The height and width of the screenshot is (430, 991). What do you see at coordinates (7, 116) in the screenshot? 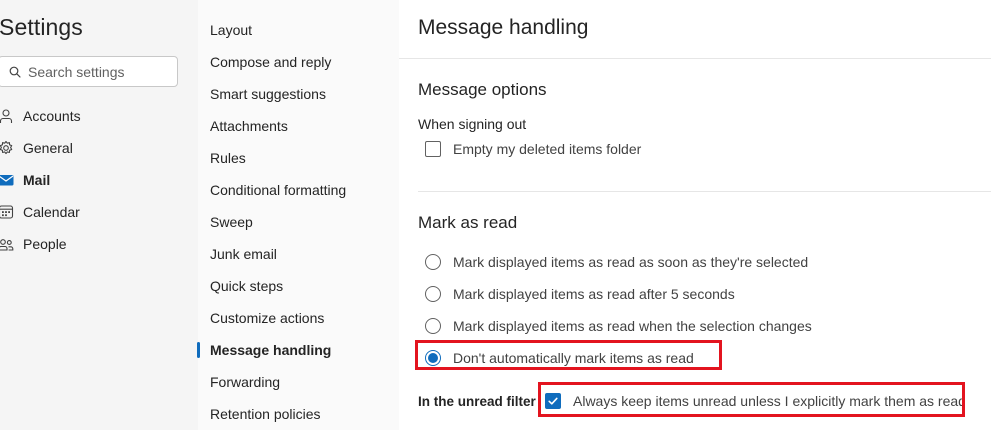
I see `person-icon` at bounding box center [7, 116].